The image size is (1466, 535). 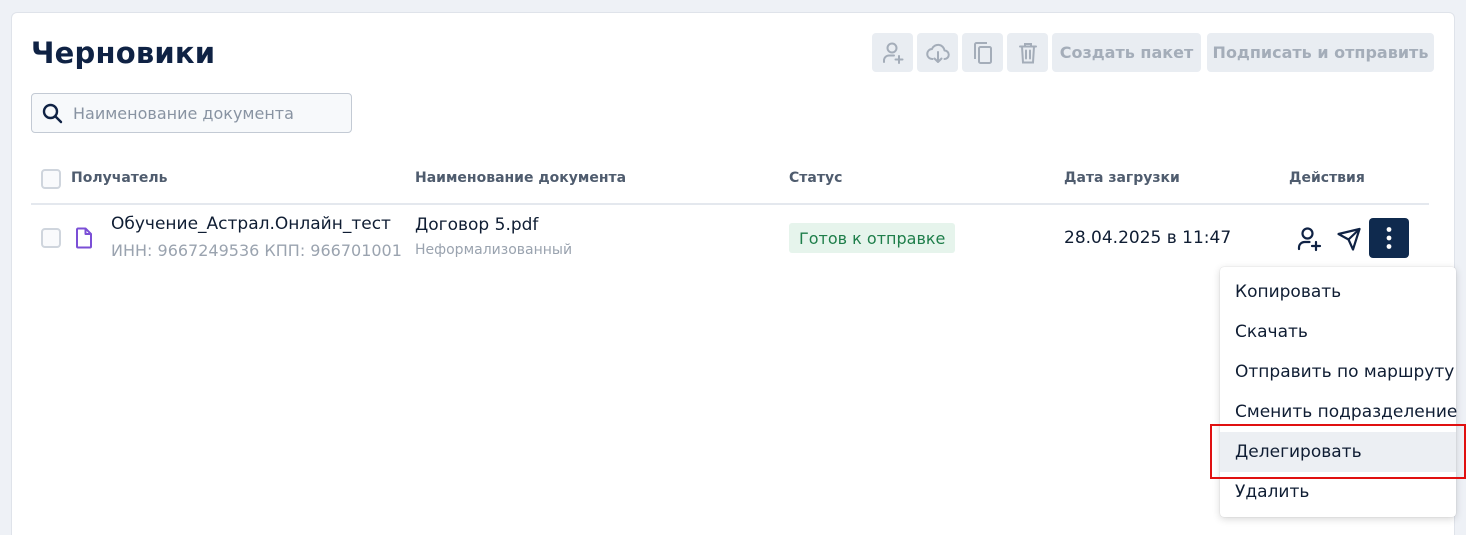 I want to click on recipient-name: Обучение_Астрал.Онлайн_тест, so click(x=251, y=224).